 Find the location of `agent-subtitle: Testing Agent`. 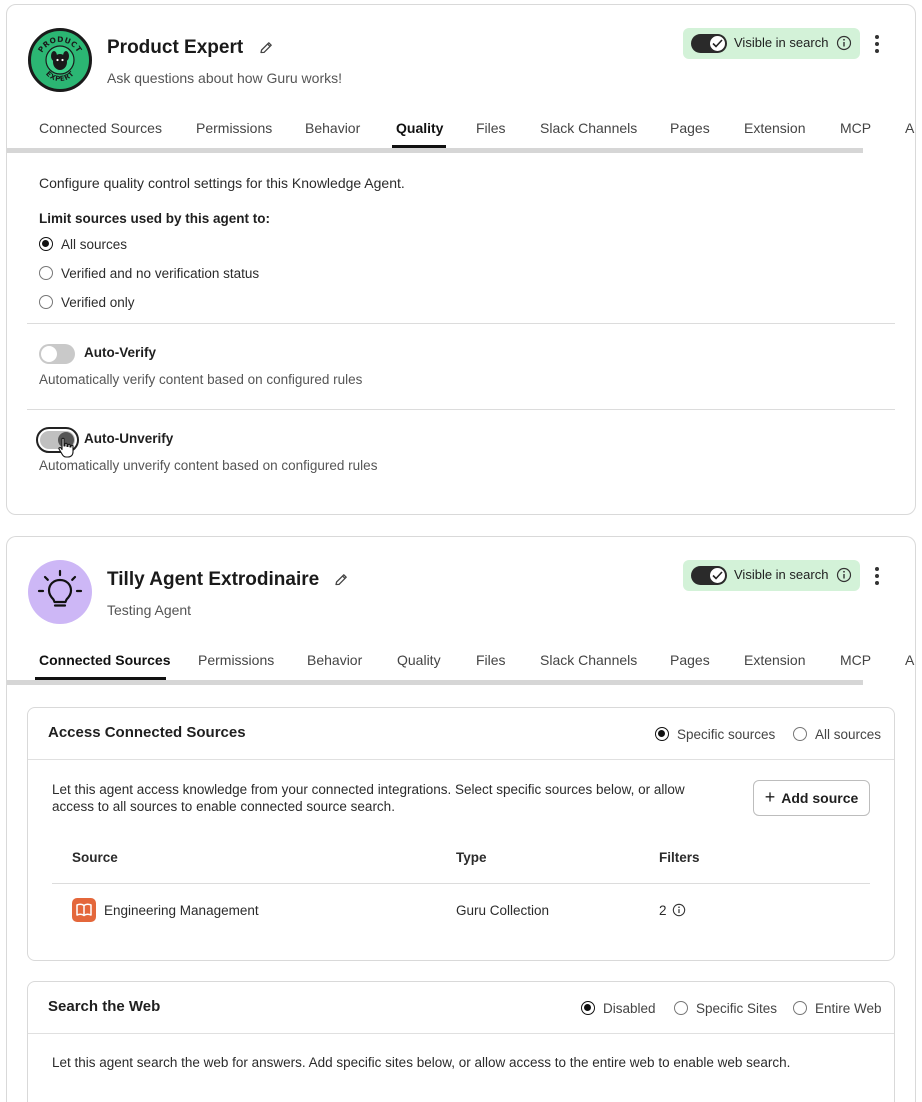

agent-subtitle: Testing Agent is located at coordinates (149, 610).